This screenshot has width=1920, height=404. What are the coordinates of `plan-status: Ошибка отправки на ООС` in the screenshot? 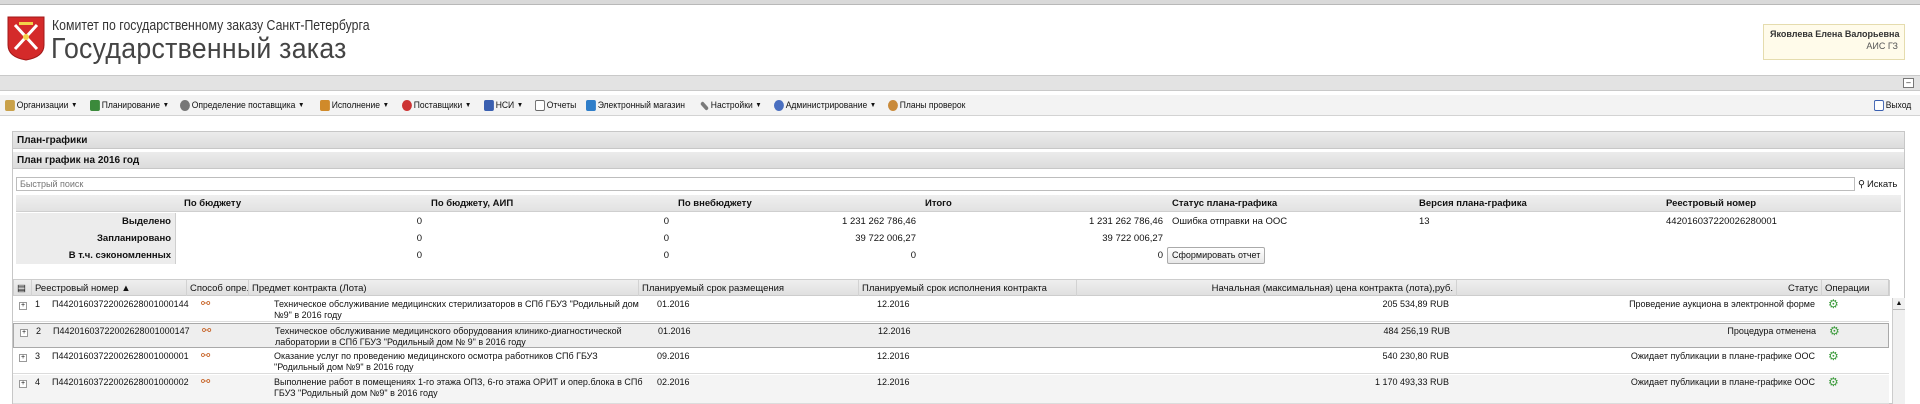 It's located at (1230, 221).